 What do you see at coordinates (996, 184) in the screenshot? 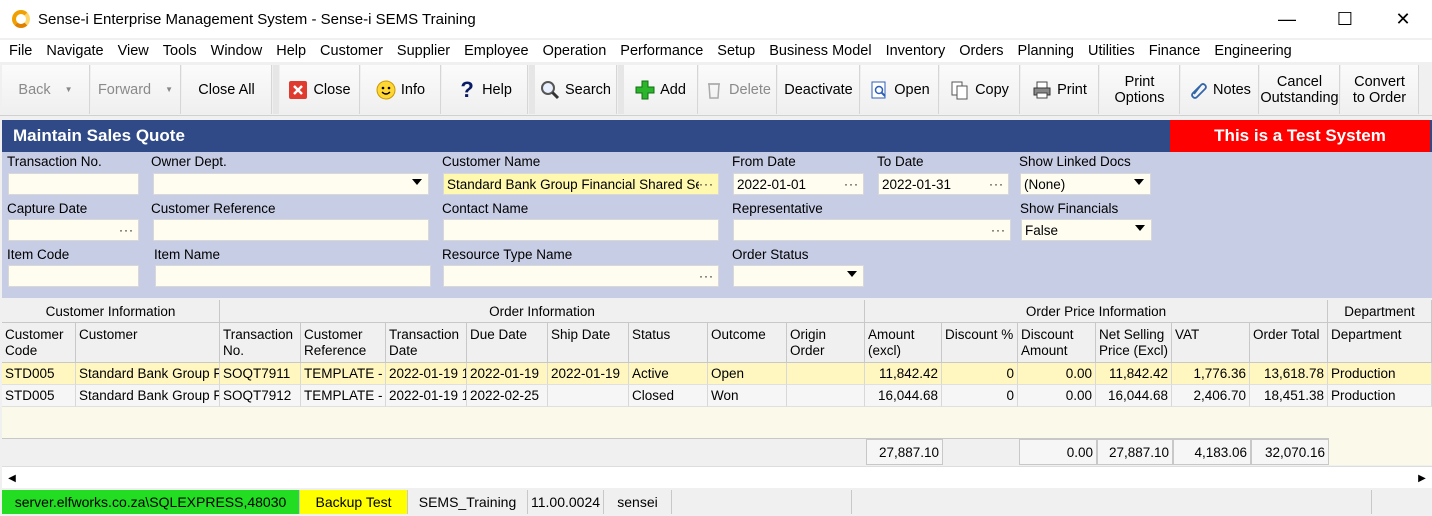
I see `to-date-ellipsis-button: ···` at bounding box center [996, 184].